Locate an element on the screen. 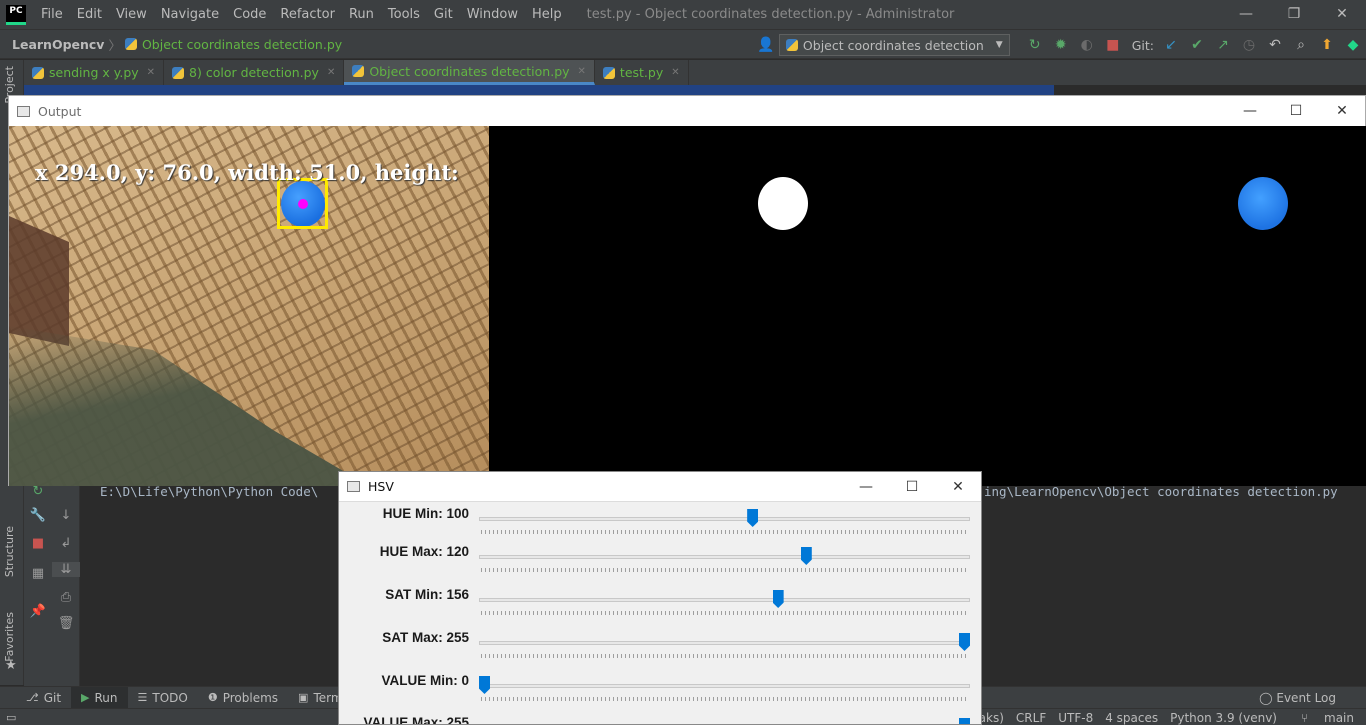 This screenshot has height=725, width=1366. favorites-tool-label: Favorites is located at coordinates (9, 637).